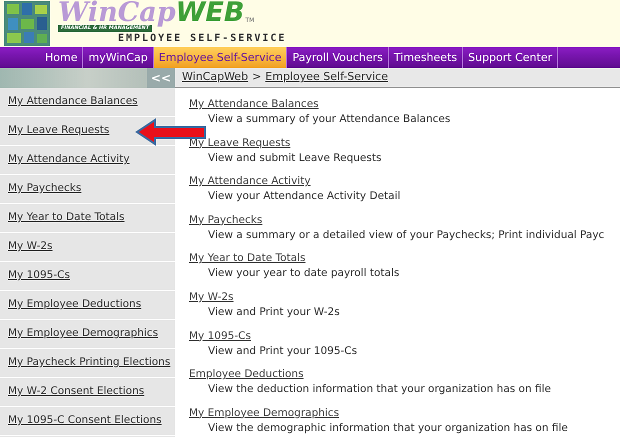 The height and width of the screenshot is (437, 620). What do you see at coordinates (73, 102) in the screenshot?
I see `sidebar-link: My Attendance Balances` at bounding box center [73, 102].